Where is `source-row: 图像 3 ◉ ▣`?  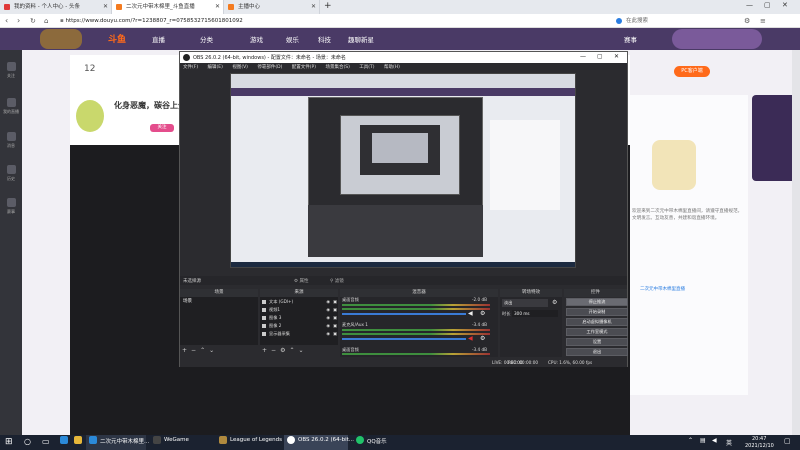 source-row: 图像 3 ◉ ▣ is located at coordinates (300, 317).